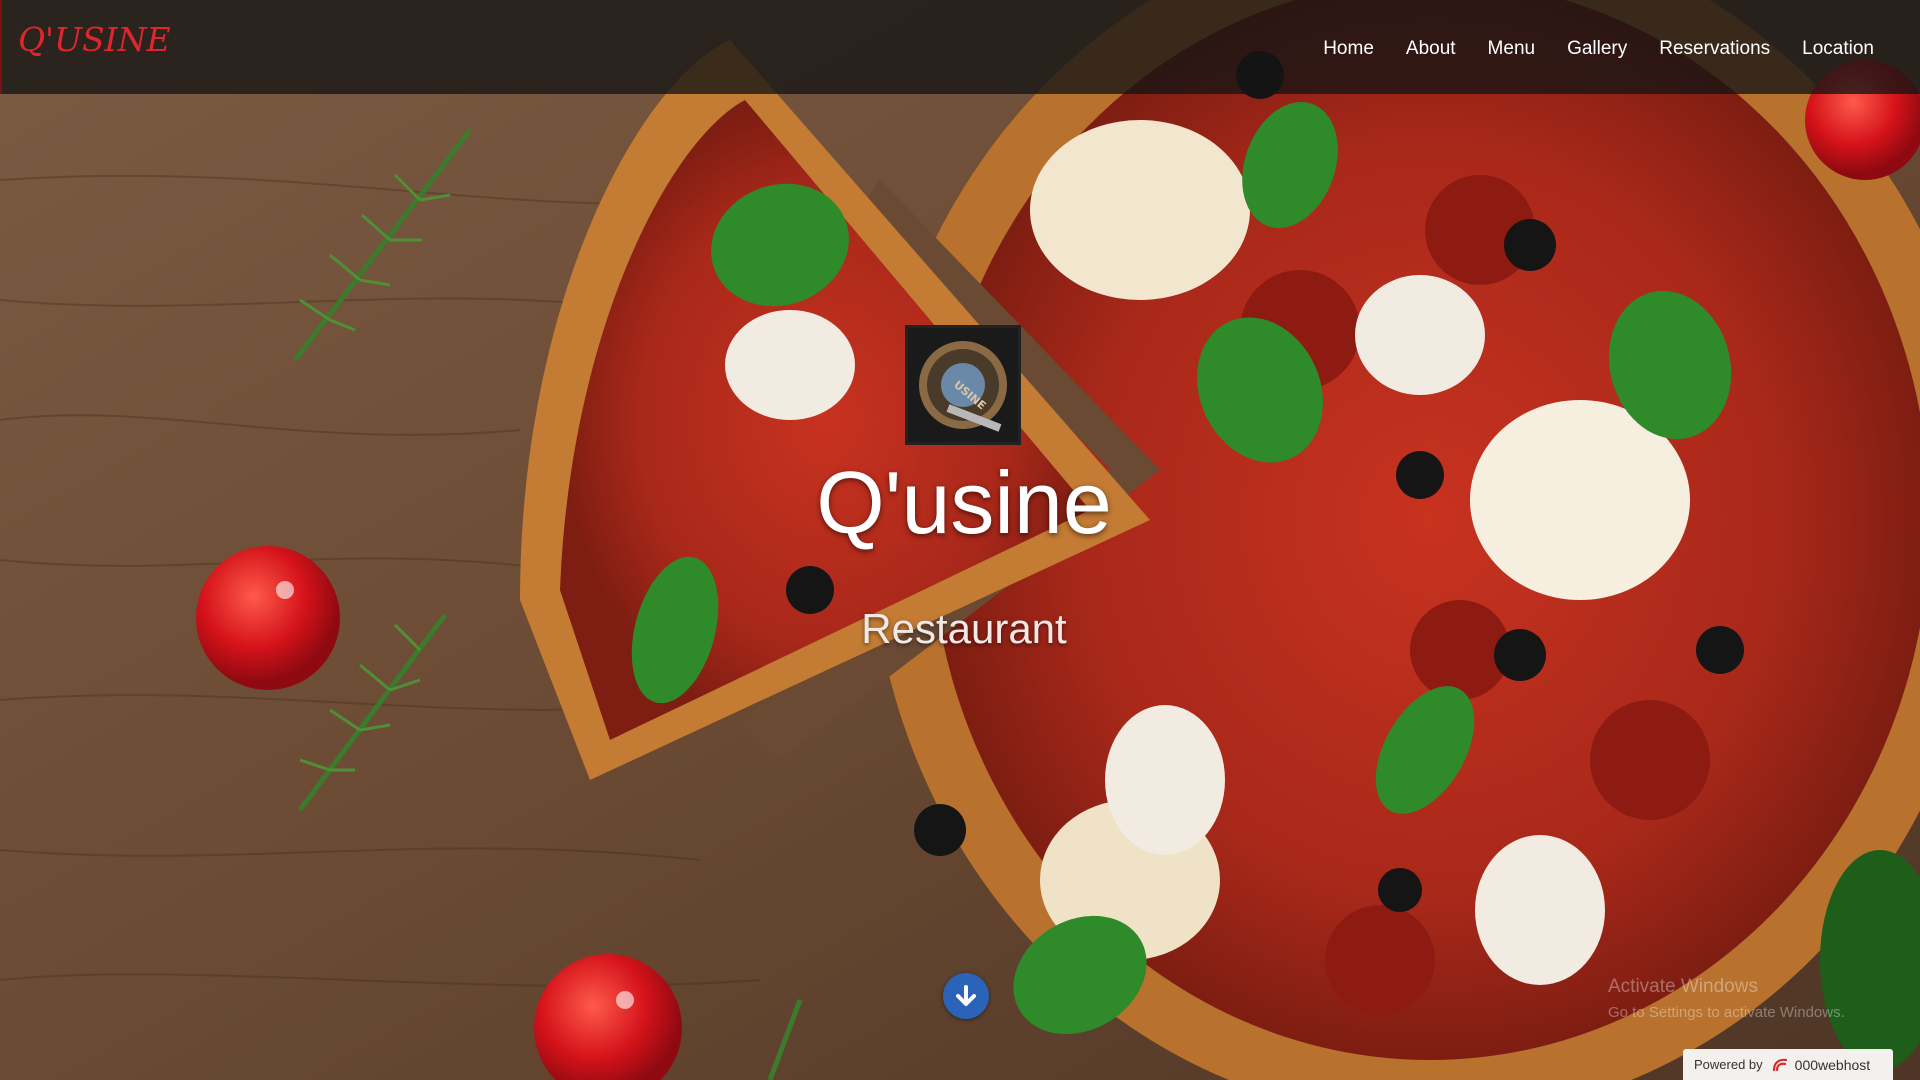  I want to click on logo-emblem-icon: USINE, so click(963, 385).